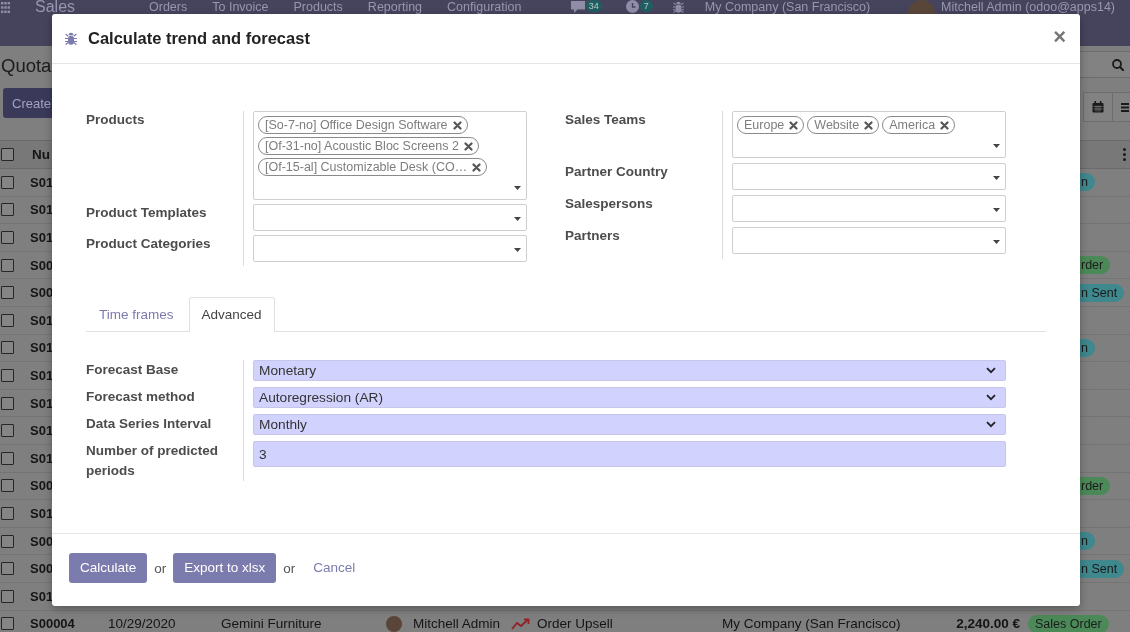 The width and height of the screenshot is (1130, 632). I want to click on count-badge: 7, so click(646, 6).